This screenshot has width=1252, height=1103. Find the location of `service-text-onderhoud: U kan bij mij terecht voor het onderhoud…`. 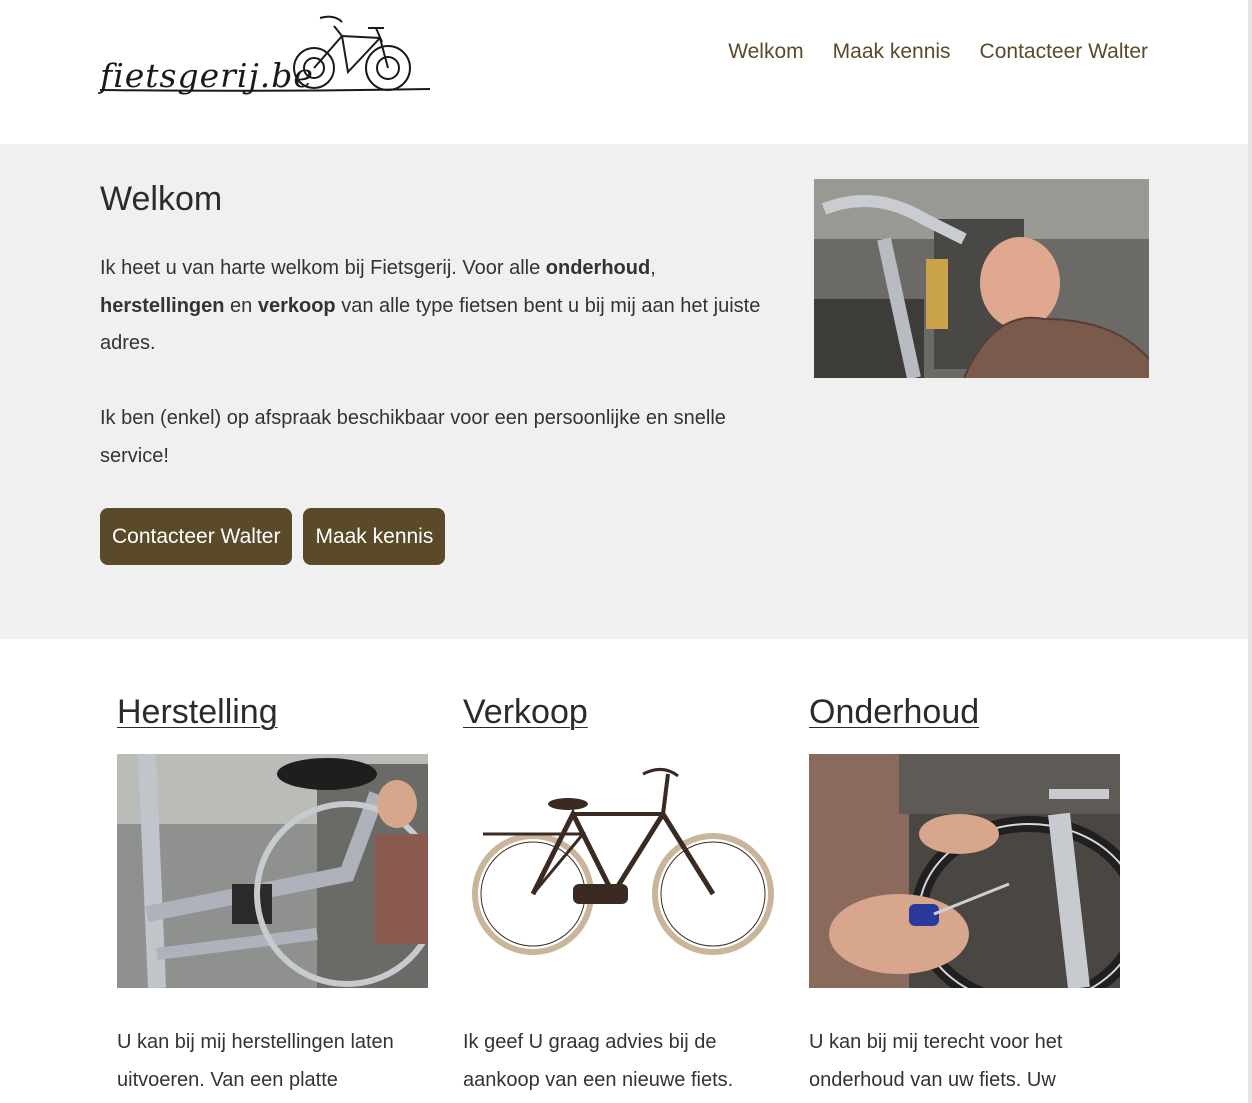

service-text-onderhoud: U kan bij mij terecht voor het onderhoud… is located at coordinates (936, 1061).